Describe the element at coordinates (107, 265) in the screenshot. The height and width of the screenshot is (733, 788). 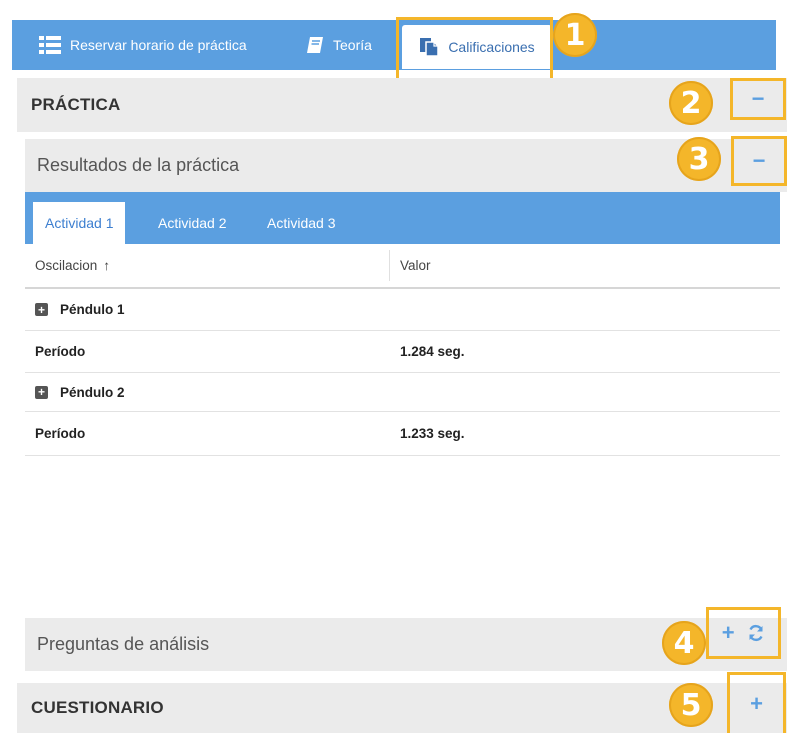
I see `sort-up-icon: ↑` at that location.